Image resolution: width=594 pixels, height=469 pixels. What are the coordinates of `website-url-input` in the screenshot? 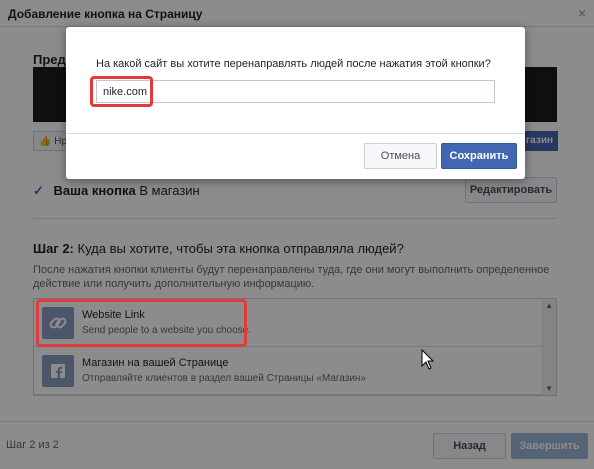 It's located at (295, 91).